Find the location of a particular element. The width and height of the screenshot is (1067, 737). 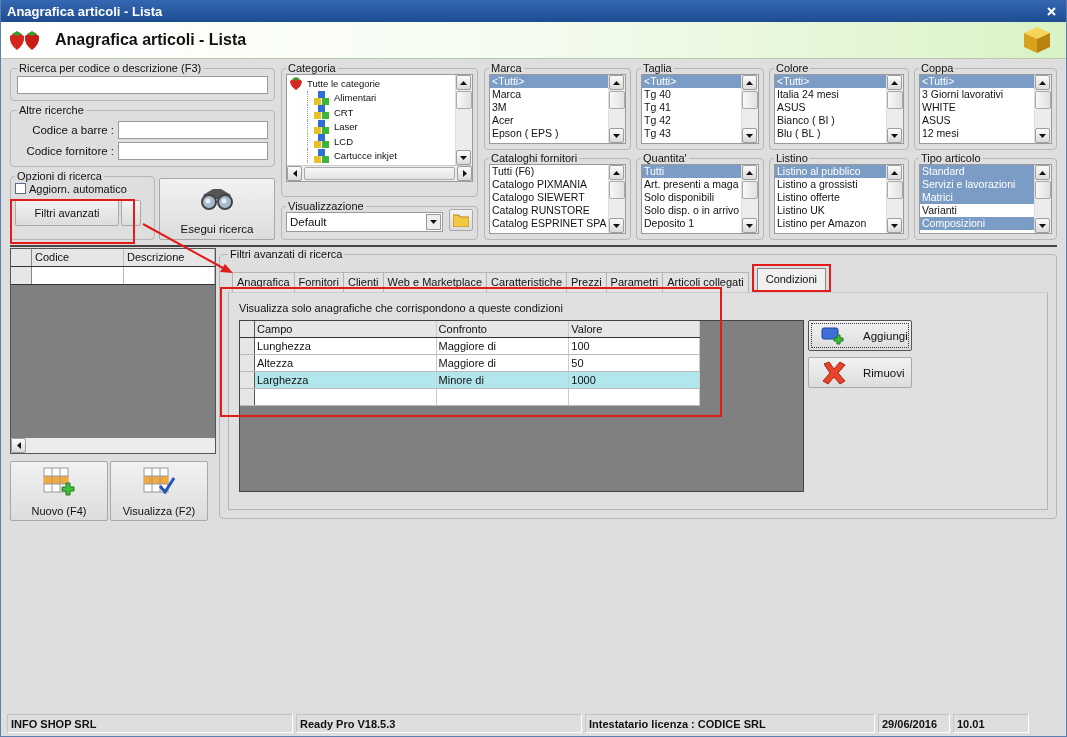

down-arrow-icon is located at coordinates (463, 157).